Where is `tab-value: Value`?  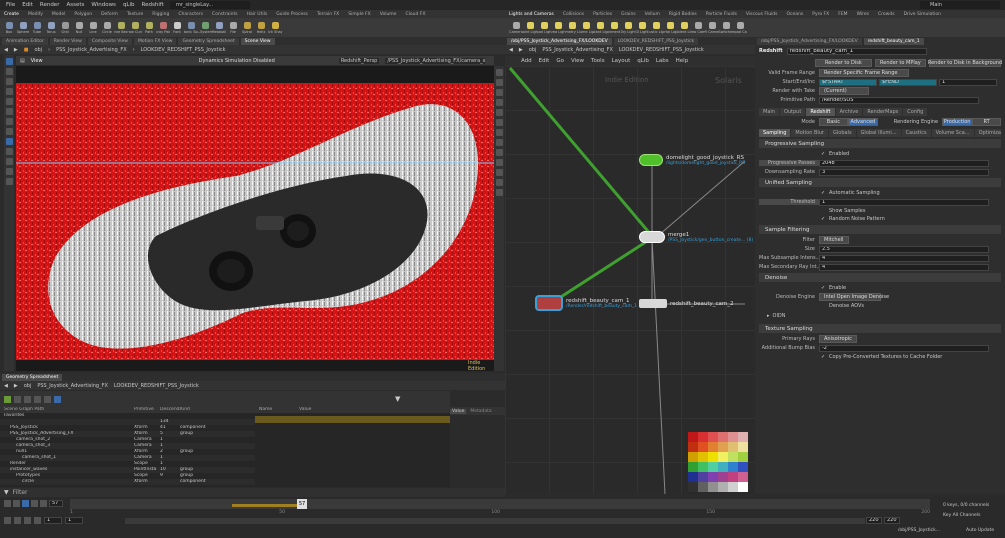
tab-value: Value is located at coordinates (458, 411).